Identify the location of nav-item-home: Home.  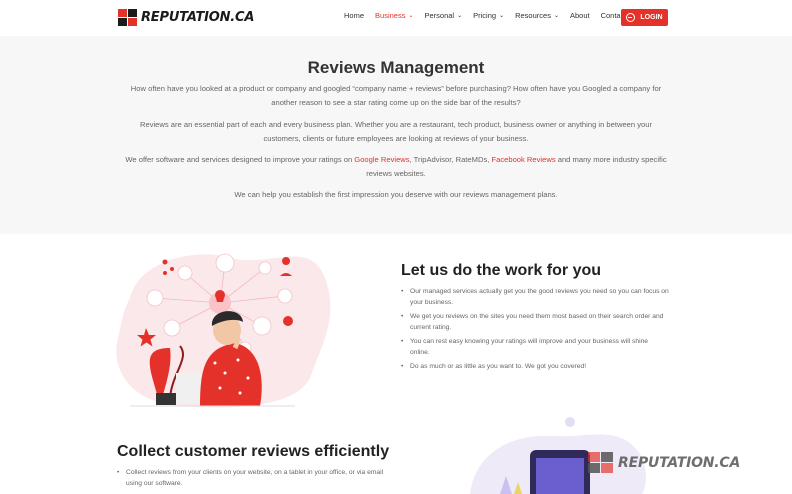
(354, 15).